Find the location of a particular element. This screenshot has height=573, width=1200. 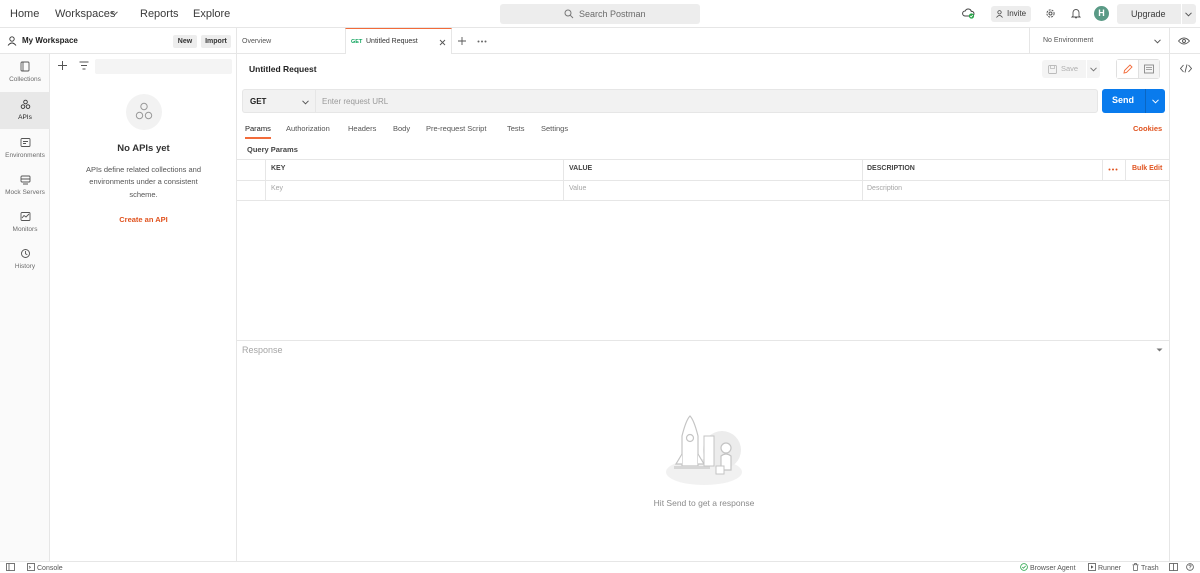

response-divider is located at coordinates (703, 340).